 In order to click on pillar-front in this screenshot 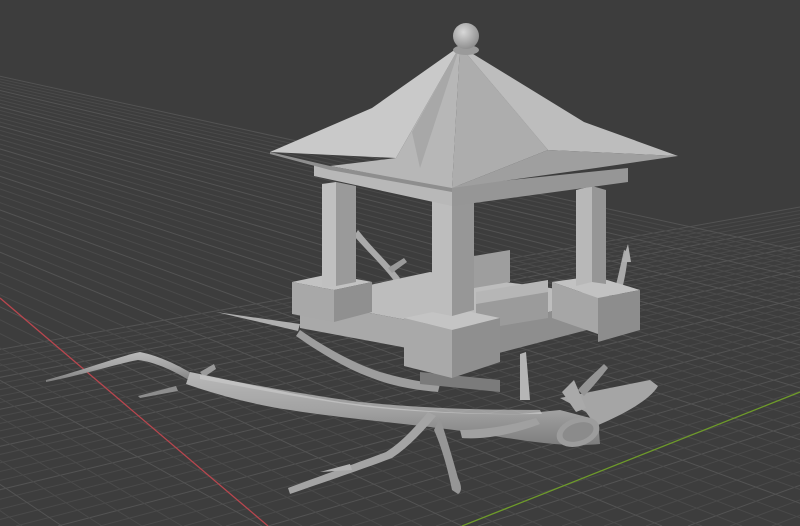, I will do `click(453, 255)`.